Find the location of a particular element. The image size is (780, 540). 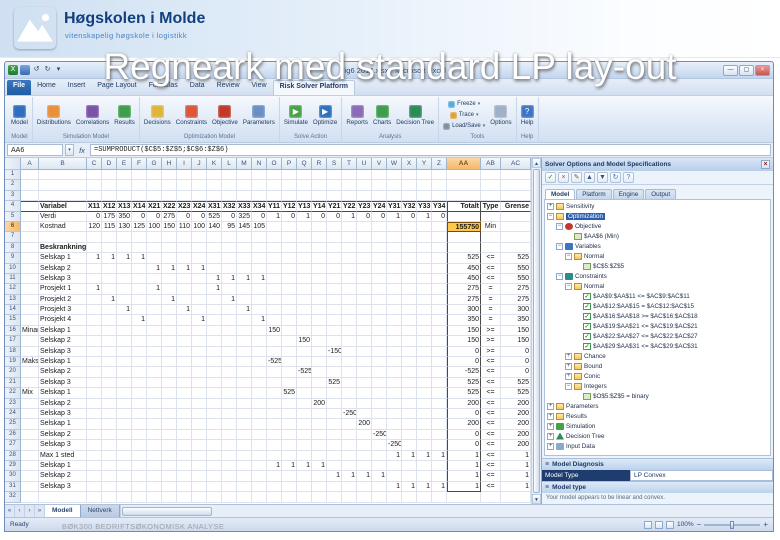

cell-P6 is located at coordinates (289, 227).